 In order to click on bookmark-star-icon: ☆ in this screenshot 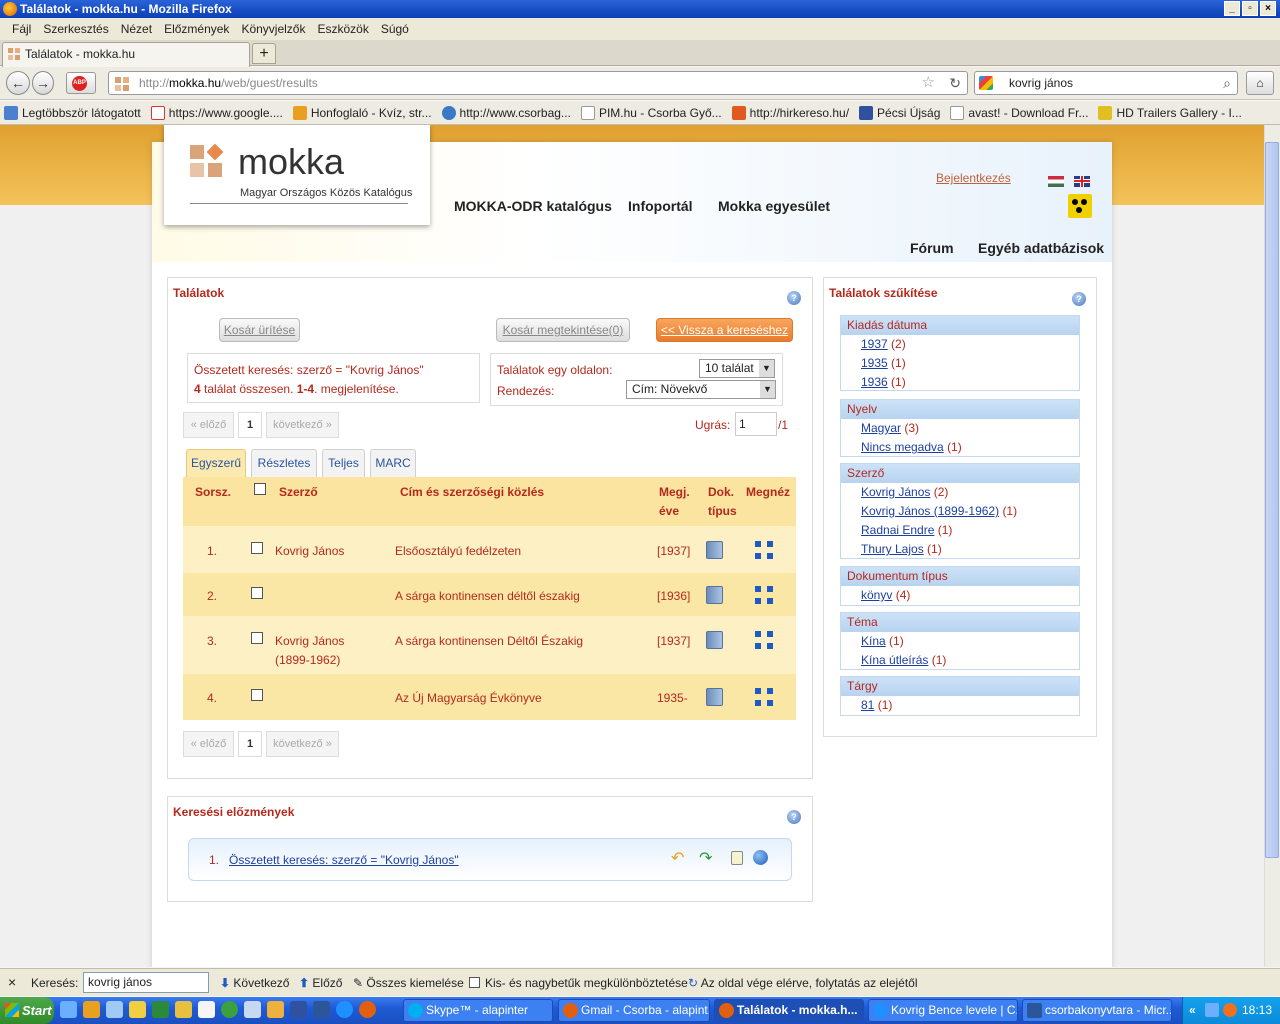, I will do `click(928, 83)`.